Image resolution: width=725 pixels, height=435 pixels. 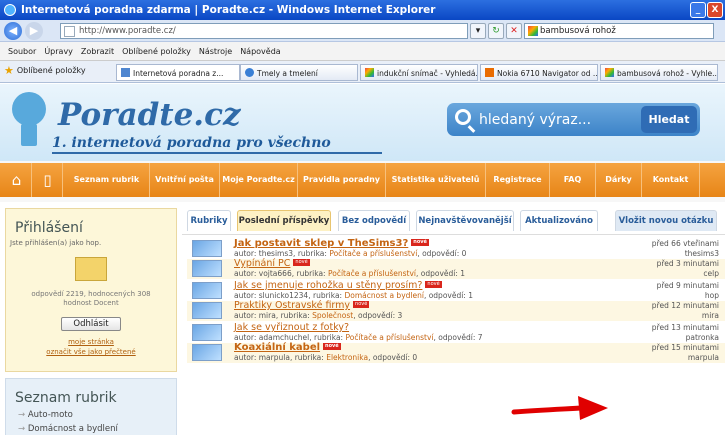 I want to click on post-last-user: hop, so click(x=712, y=295).